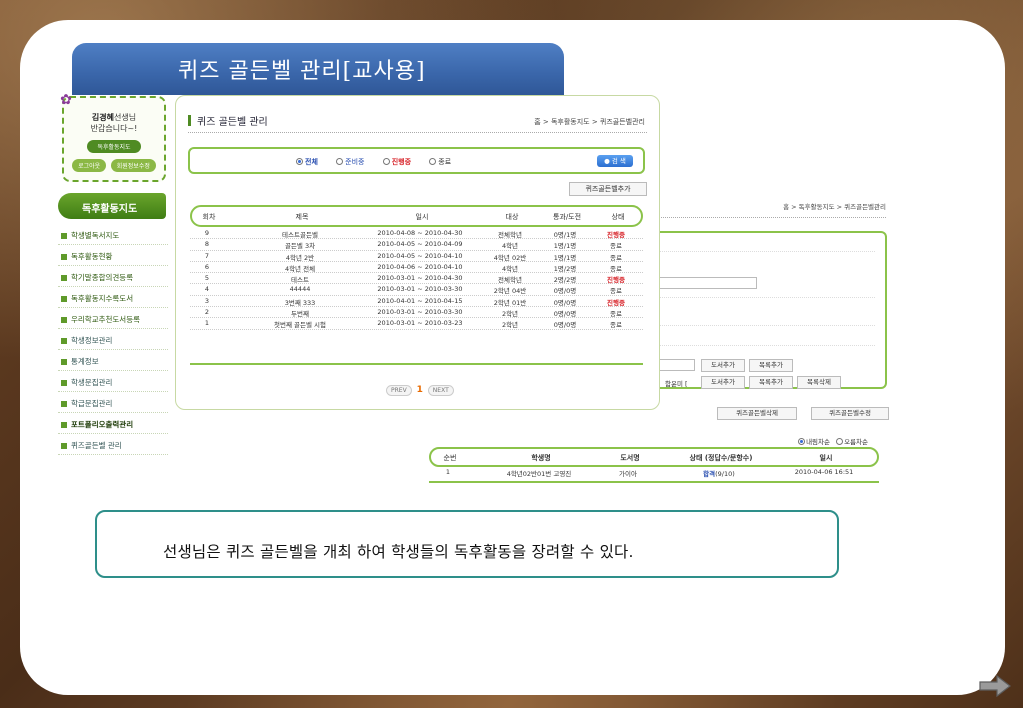  What do you see at coordinates (510, 314) in the screenshot?
I see `table-cell: 2학년` at bounding box center [510, 314].